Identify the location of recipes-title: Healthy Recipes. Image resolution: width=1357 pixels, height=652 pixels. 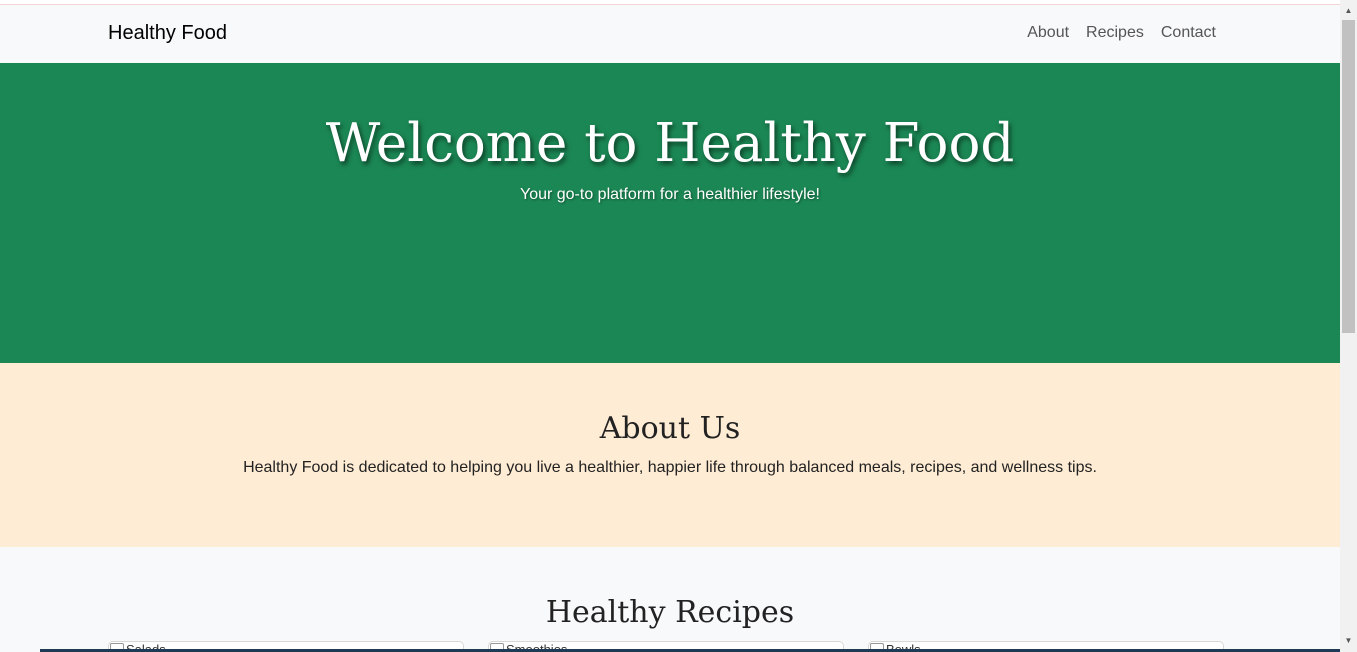
(670, 612).